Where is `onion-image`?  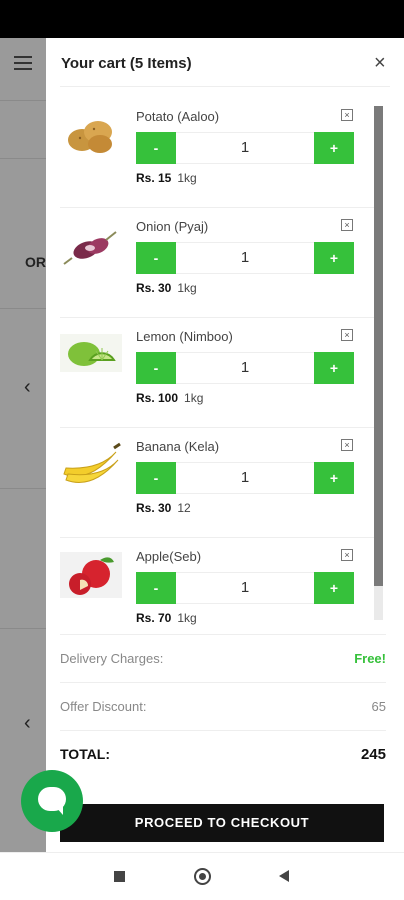
onion-image is located at coordinates (90, 248).